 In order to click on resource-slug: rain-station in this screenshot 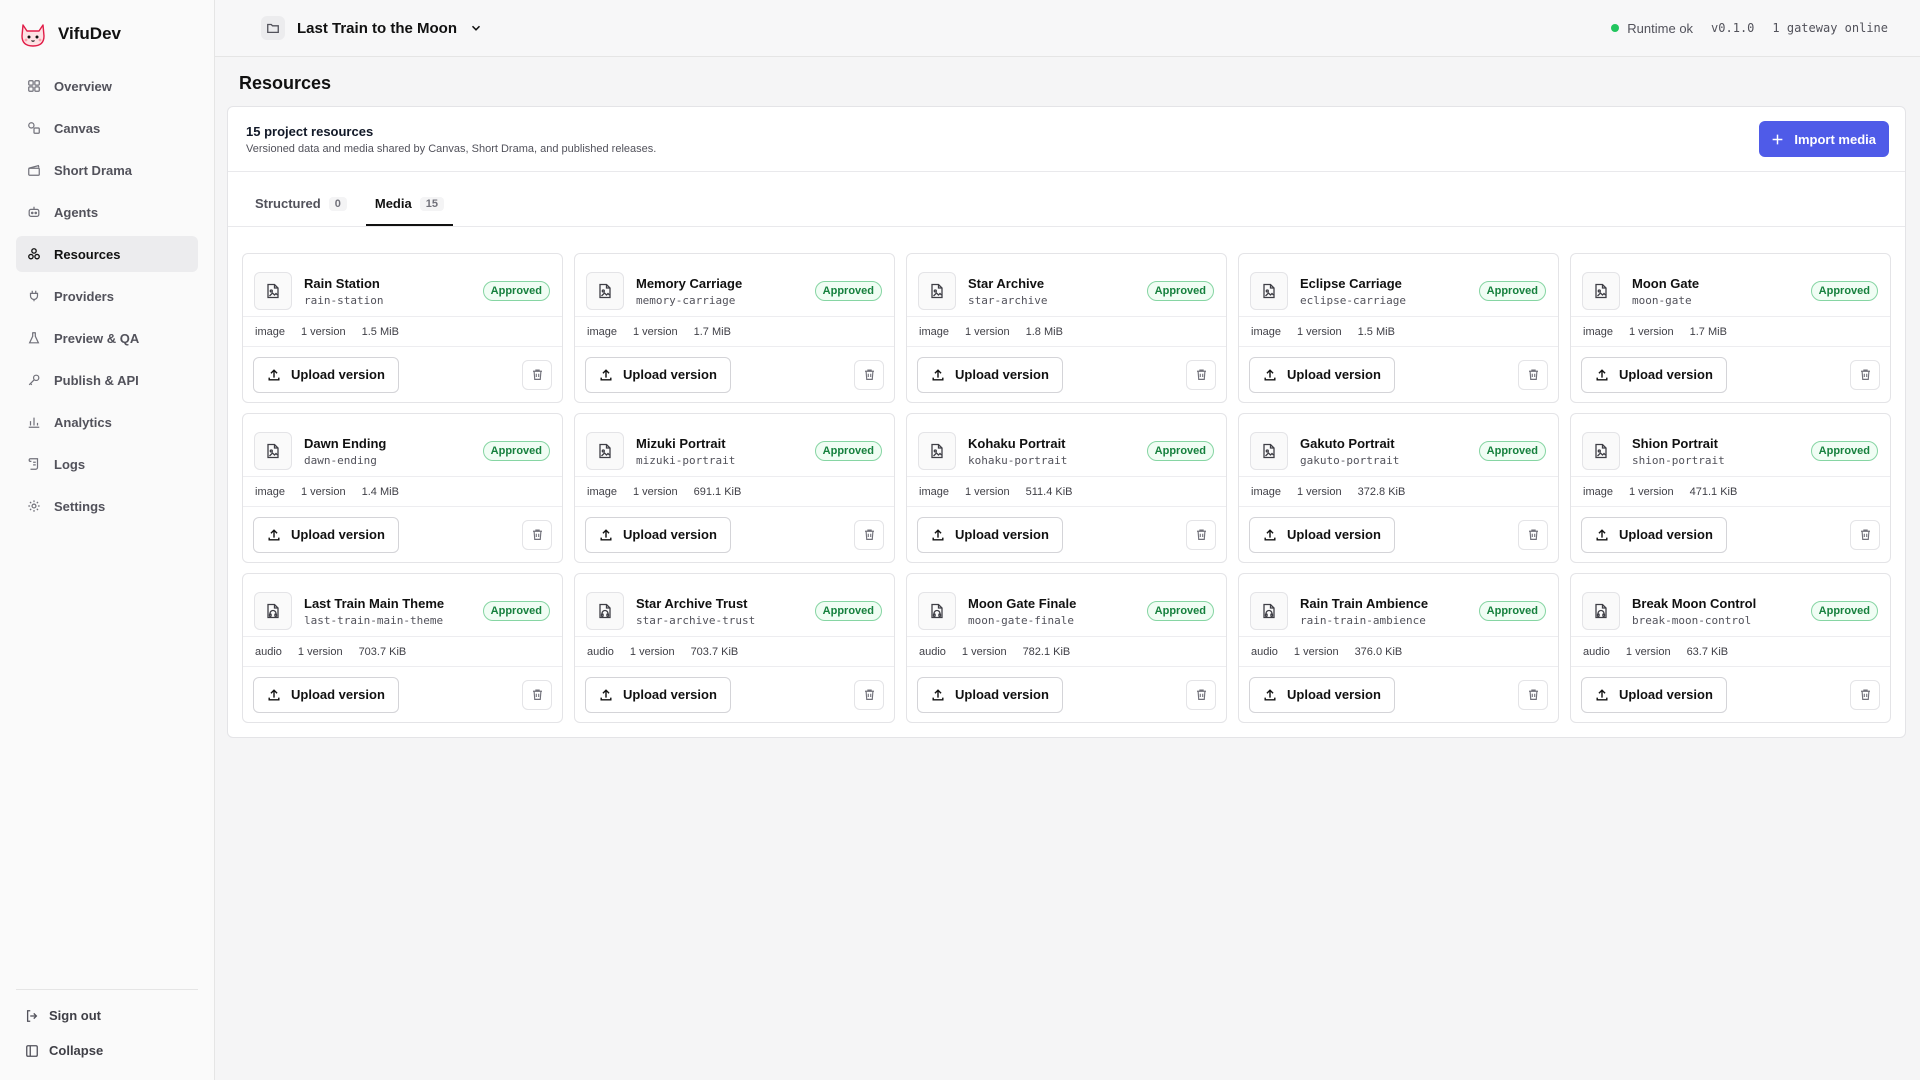, I will do `click(344, 300)`.